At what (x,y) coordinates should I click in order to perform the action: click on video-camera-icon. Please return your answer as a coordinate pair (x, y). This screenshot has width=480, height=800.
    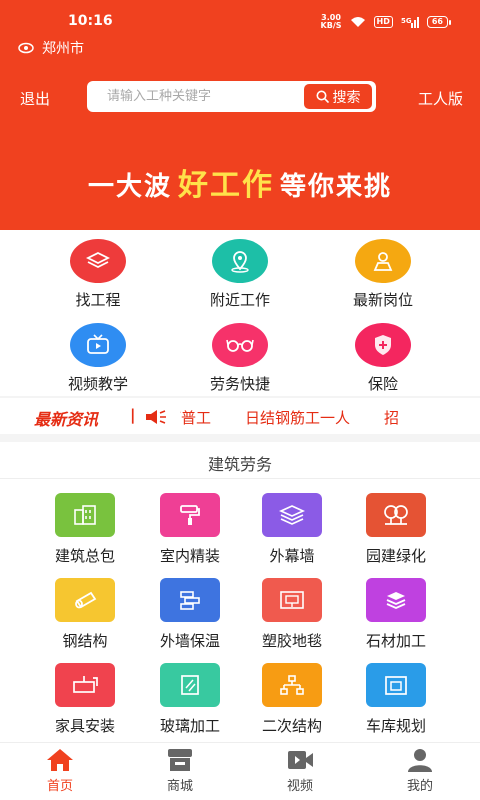
    Looking at the image, I should click on (300, 760).